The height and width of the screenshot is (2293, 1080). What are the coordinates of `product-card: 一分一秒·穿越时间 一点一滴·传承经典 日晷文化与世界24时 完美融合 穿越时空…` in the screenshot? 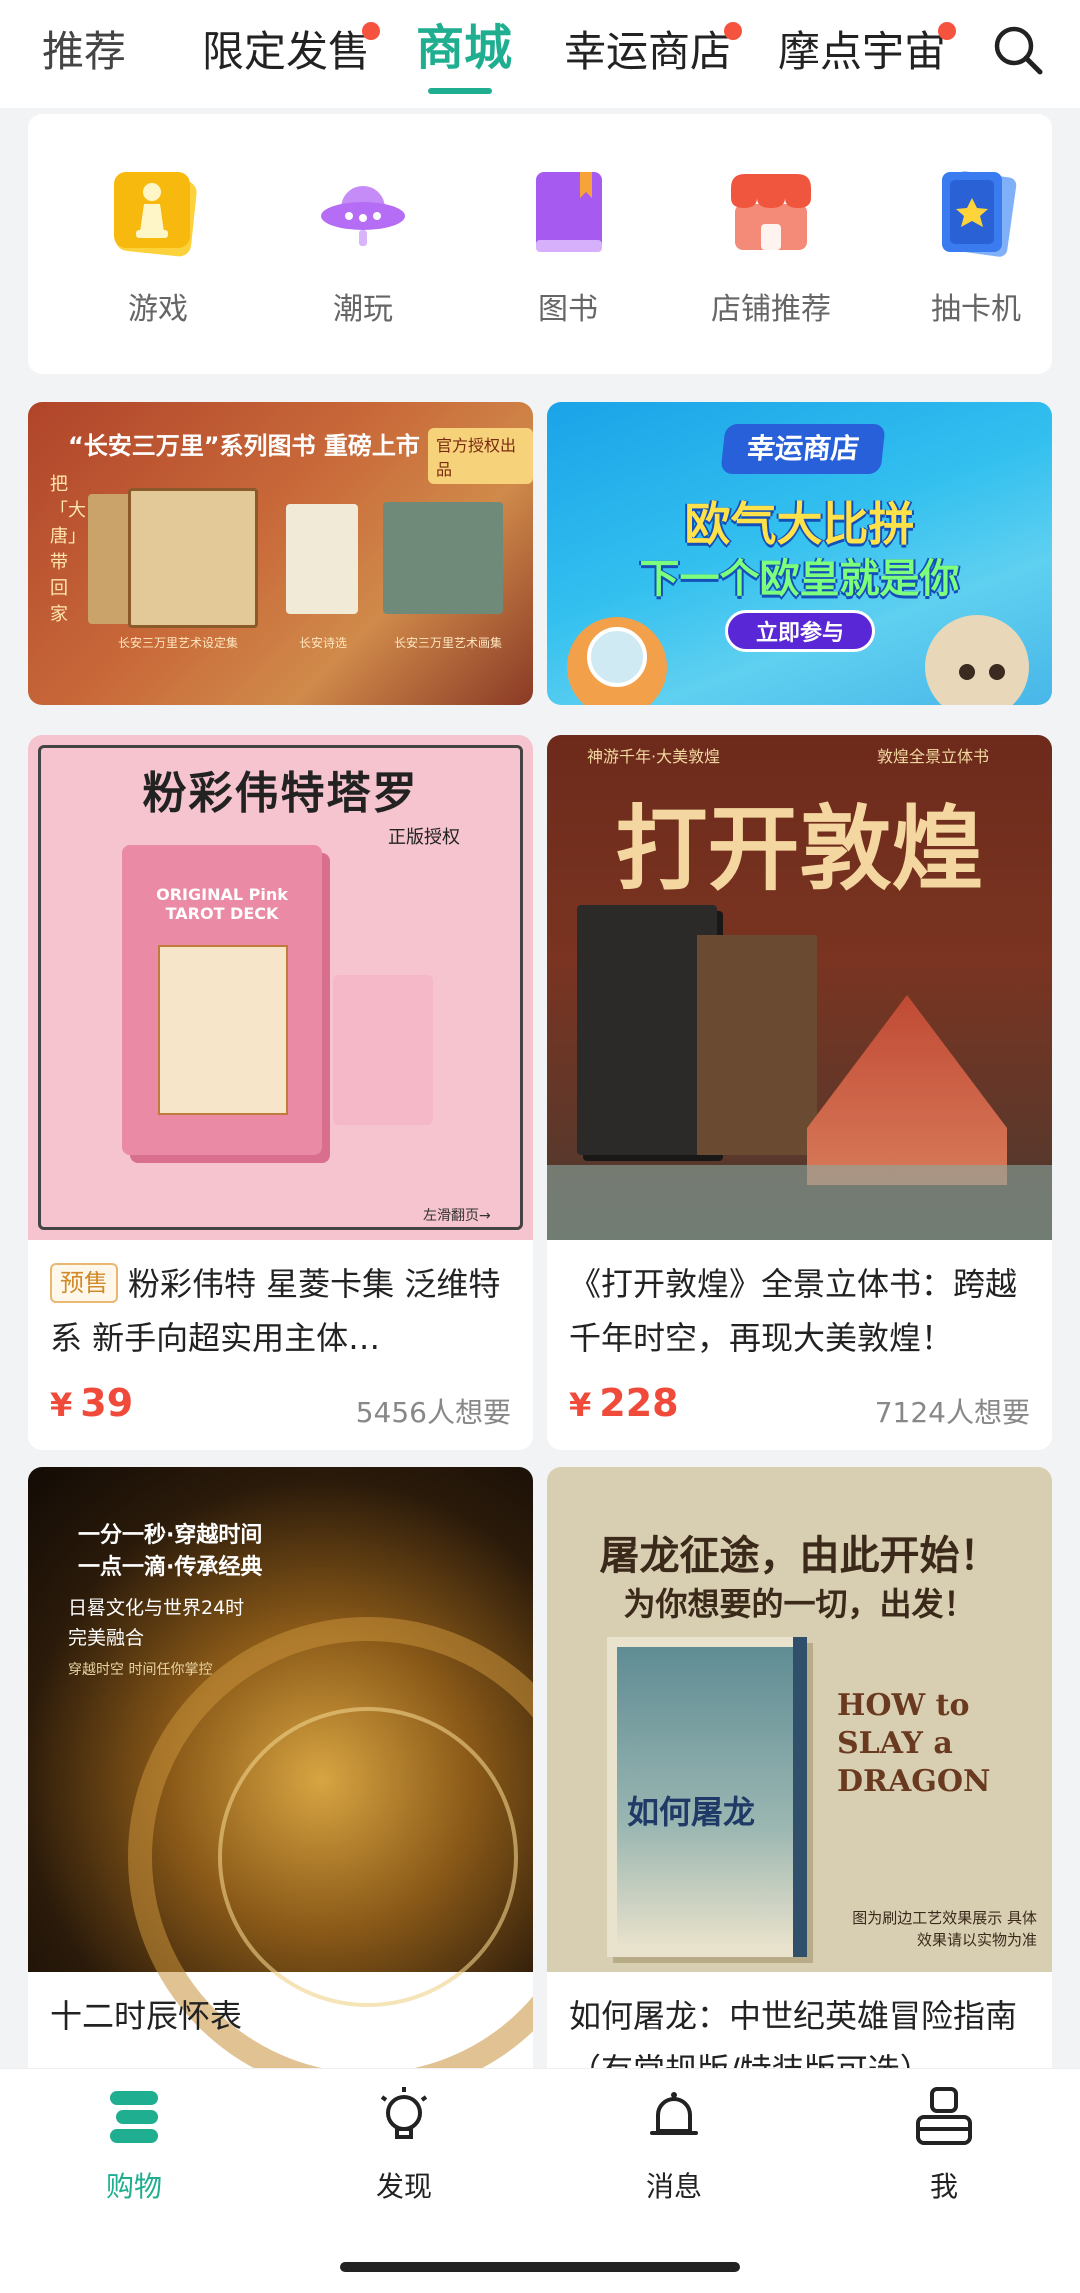 It's located at (280, 1787).